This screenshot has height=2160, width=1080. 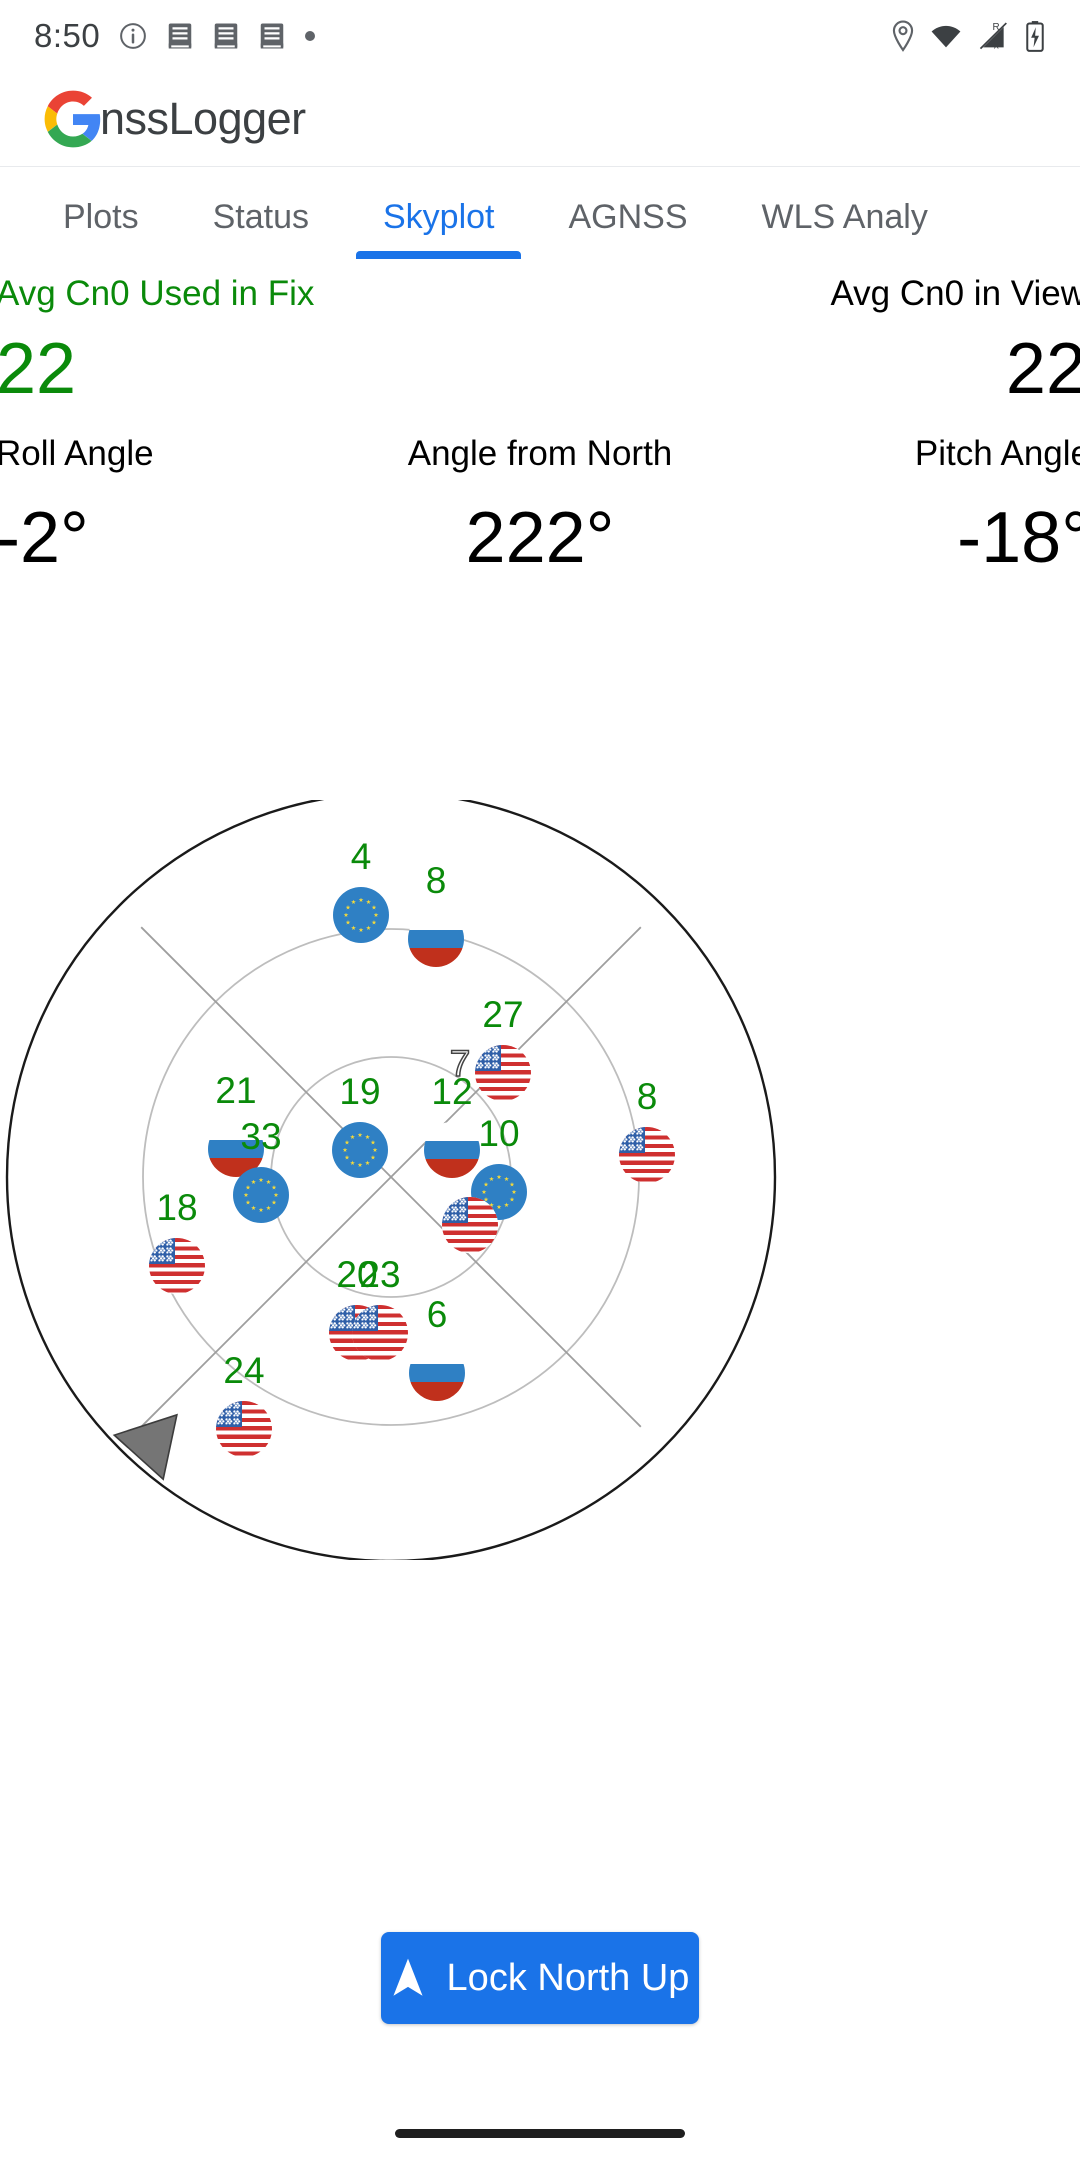 I want to click on status-bar-clock: 8:50, so click(x=67, y=35).